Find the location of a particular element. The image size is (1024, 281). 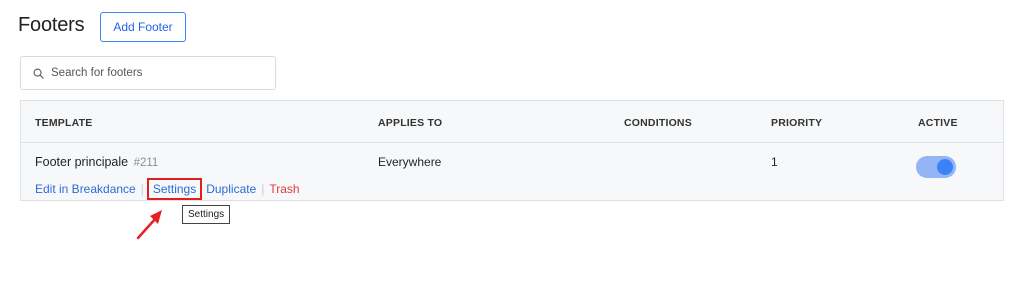

column-header-conditions: CONDITIONS is located at coordinates (658, 123).